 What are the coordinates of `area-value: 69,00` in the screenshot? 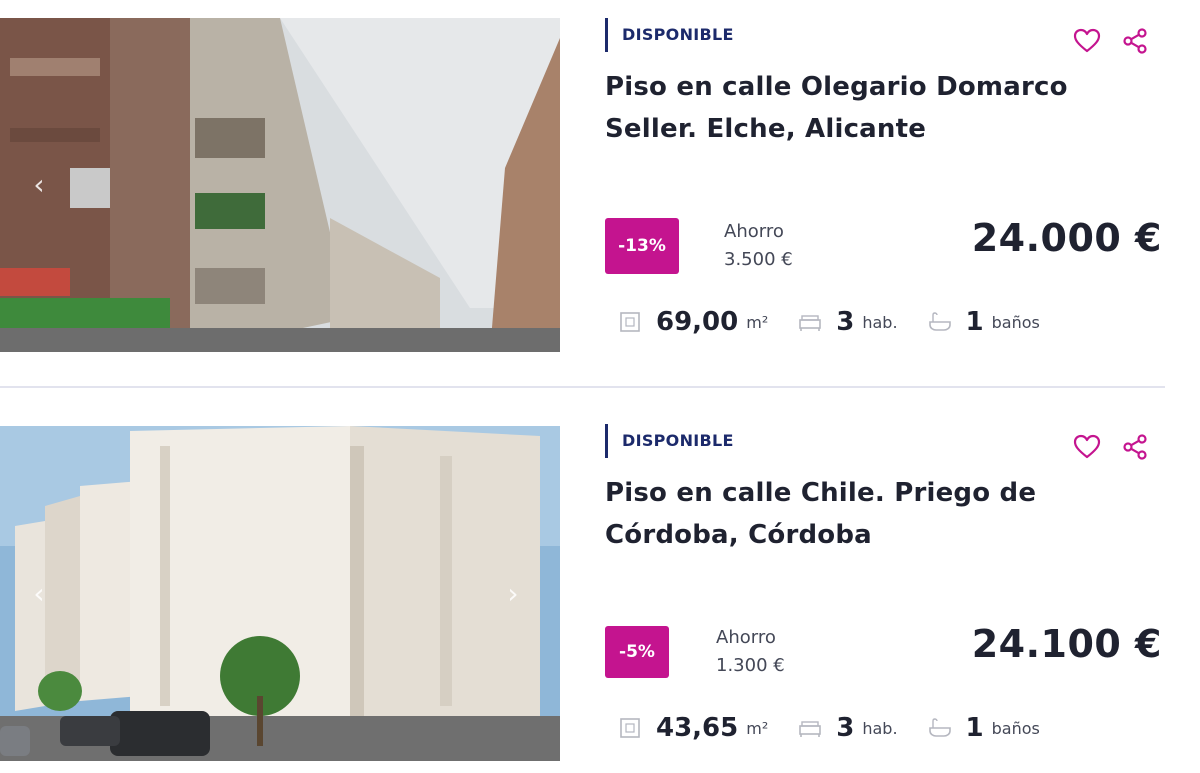 It's located at (697, 322).